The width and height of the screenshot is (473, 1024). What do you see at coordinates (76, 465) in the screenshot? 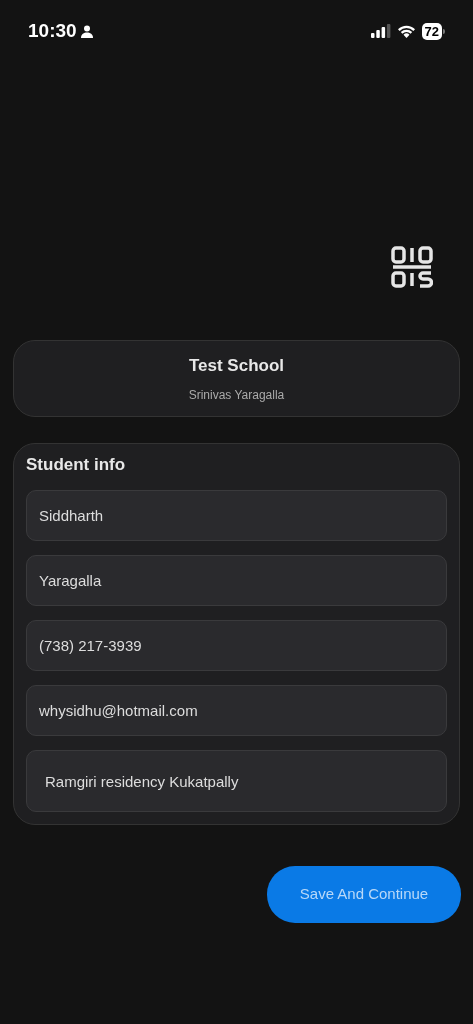
I see `section-title: Student info` at bounding box center [76, 465].